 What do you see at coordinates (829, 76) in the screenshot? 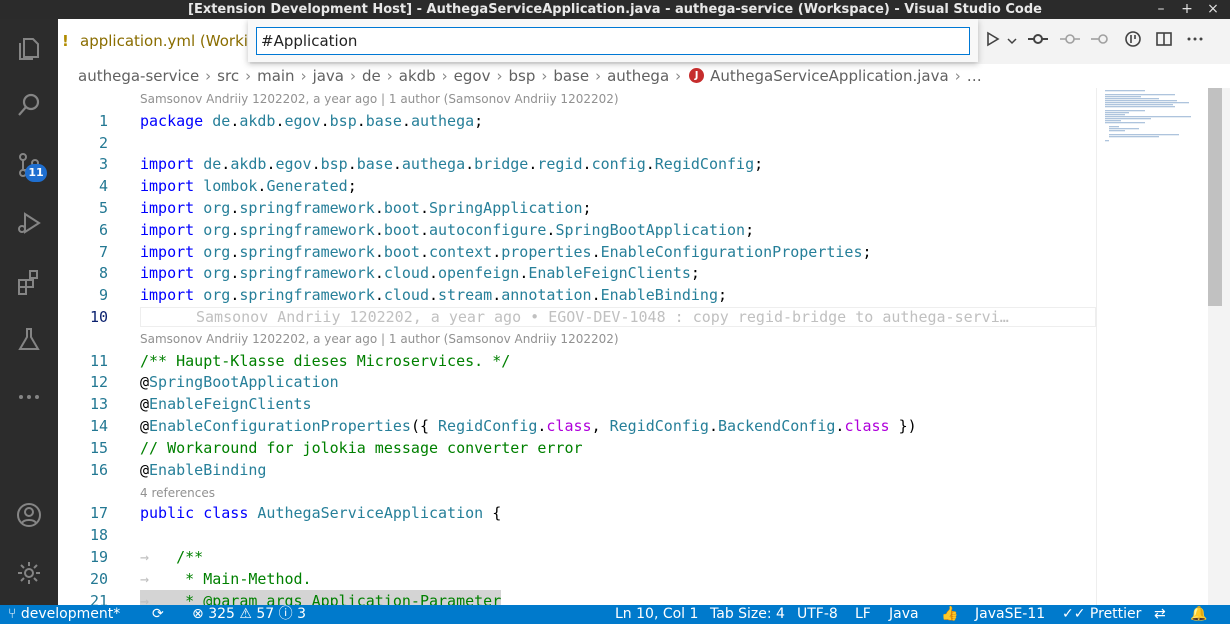
I see `breadcrumb-item: AuthegaServiceApplication.java` at bounding box center [829, 76].